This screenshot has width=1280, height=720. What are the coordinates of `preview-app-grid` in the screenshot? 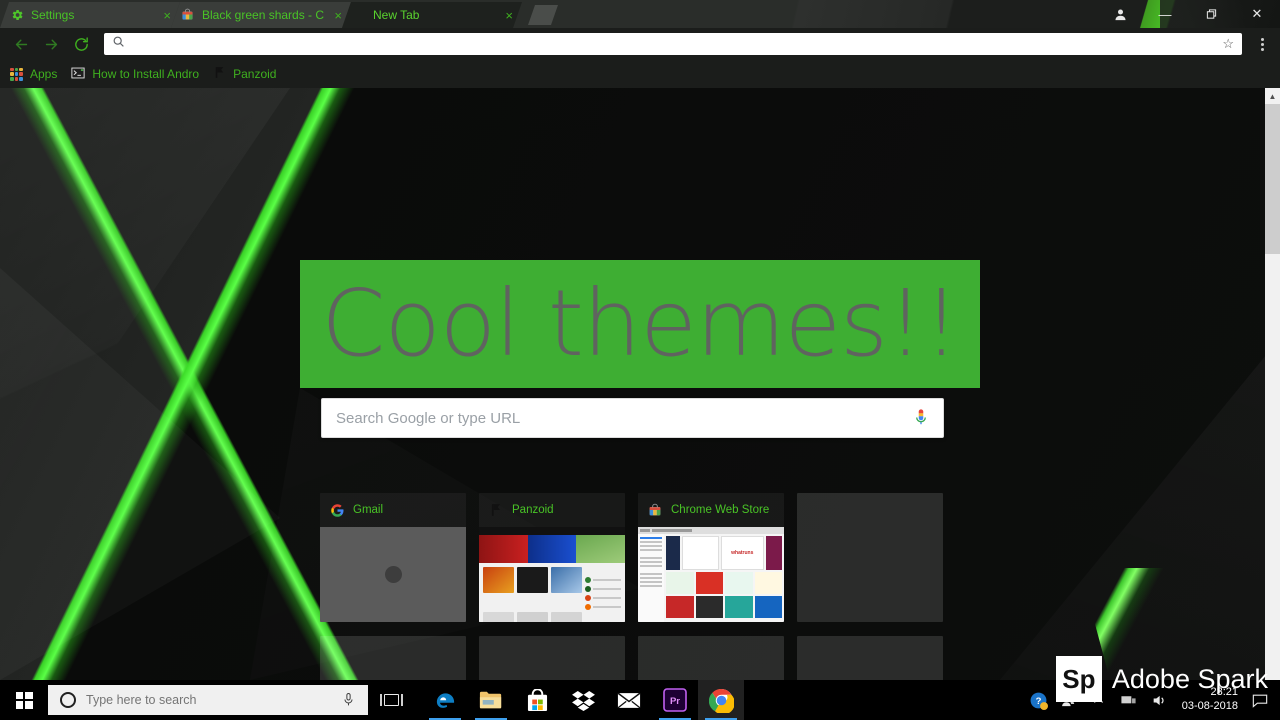 It's located at (724, 596).